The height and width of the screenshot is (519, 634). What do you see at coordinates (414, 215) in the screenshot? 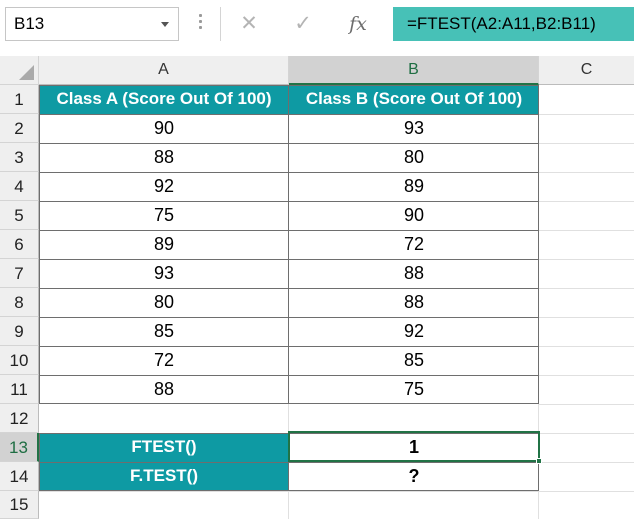
I see `cell-b5: 90` at bounding box center [414, 215].